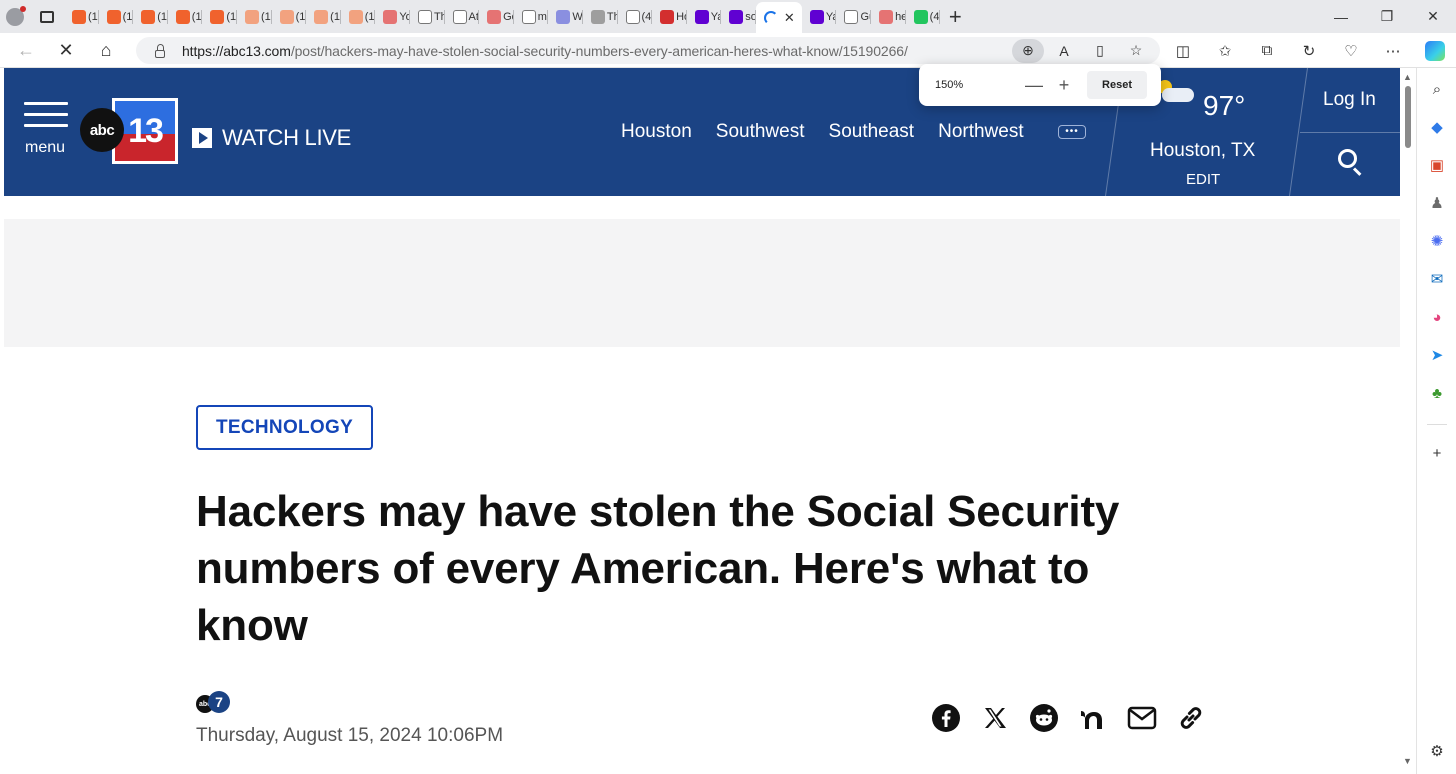 This screenshot has height=774, width=1456. I want to click on favorite-star-icon: ☆, so click(1136, 51).